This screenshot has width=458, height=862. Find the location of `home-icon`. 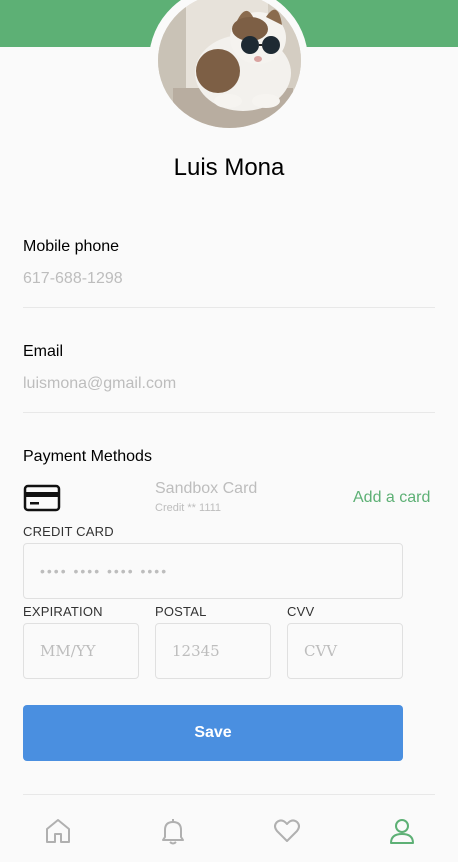

home-icon is located at coordinates (58, 831).